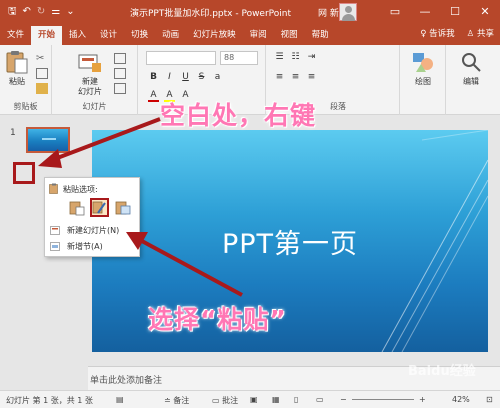 The height and width of the screenshot is (408, 500). I want to click on annotation-select-paste: 选择“粘贴”, so click(217, 319).